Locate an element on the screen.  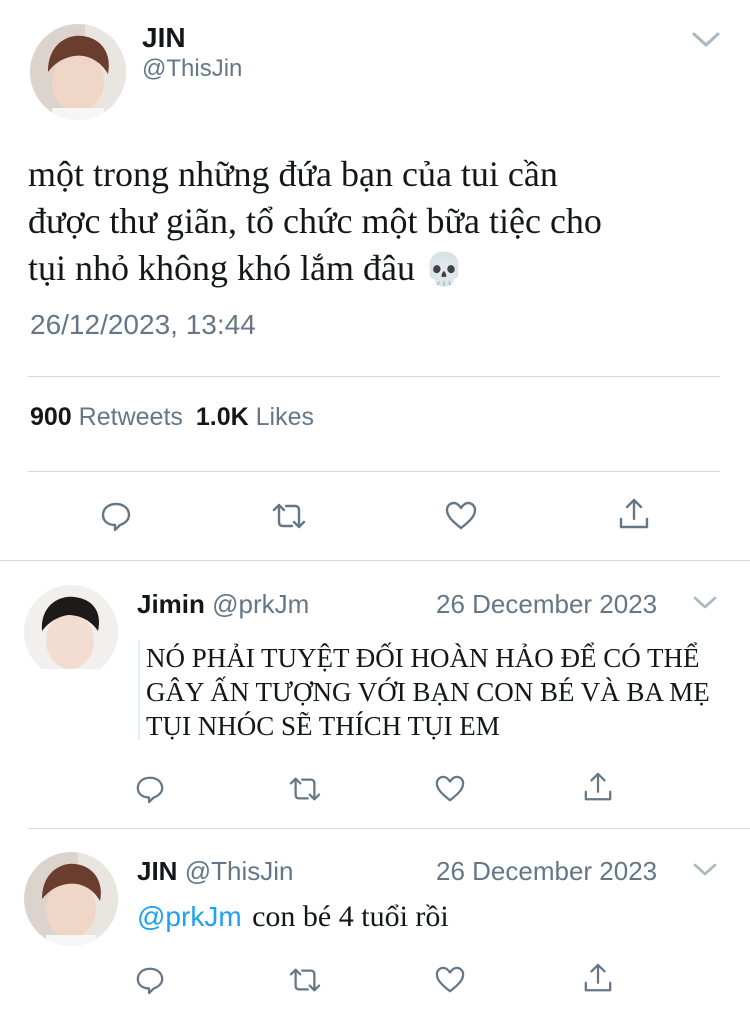
reply-author-name: JIN is located at coordinates (157, 871).